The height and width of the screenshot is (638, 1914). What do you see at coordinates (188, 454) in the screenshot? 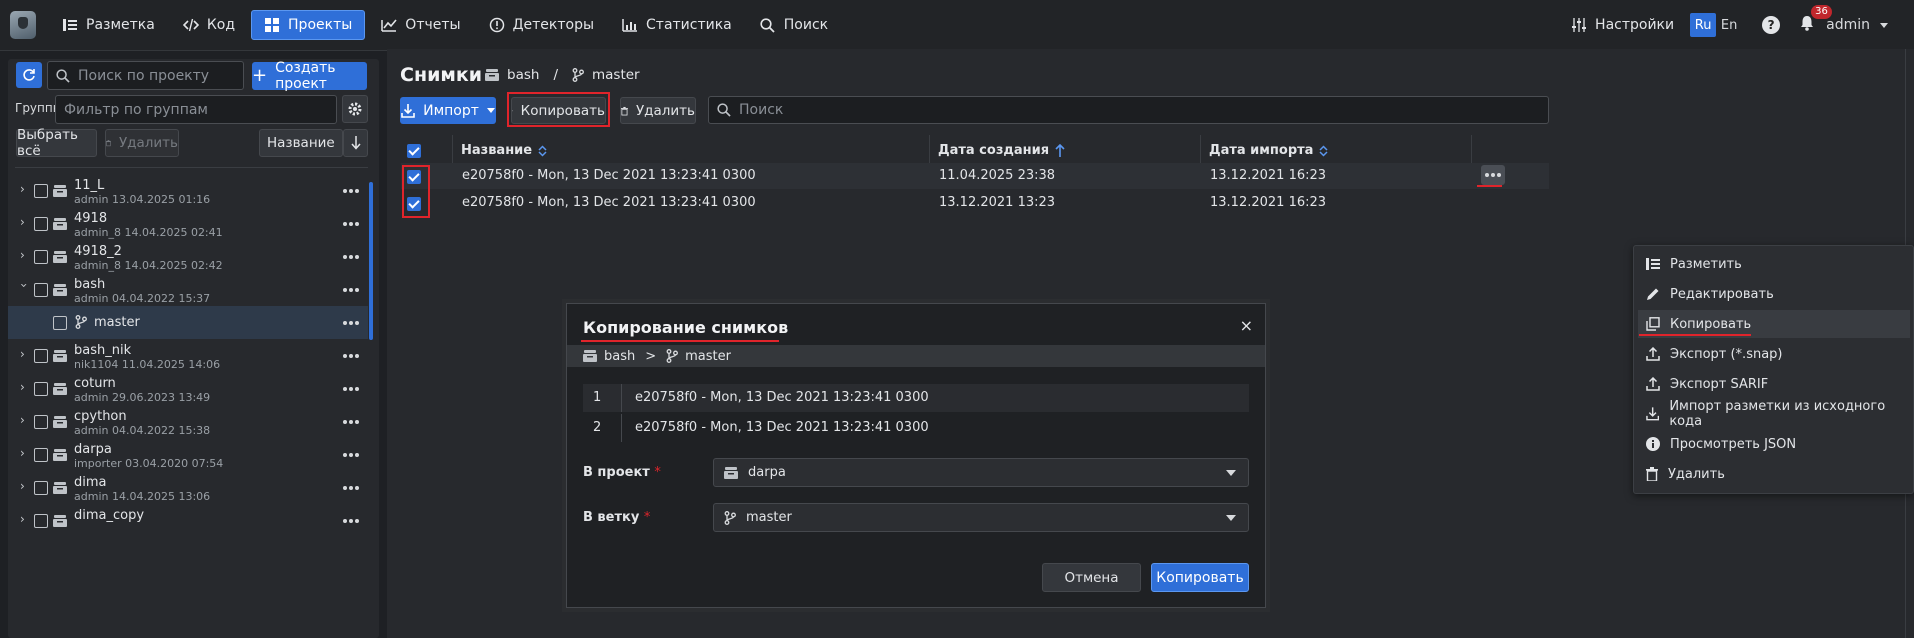
I see `tree-item-darpa: › darpa importer 03.04.2020 07:54` at bounding box center [188, 454].